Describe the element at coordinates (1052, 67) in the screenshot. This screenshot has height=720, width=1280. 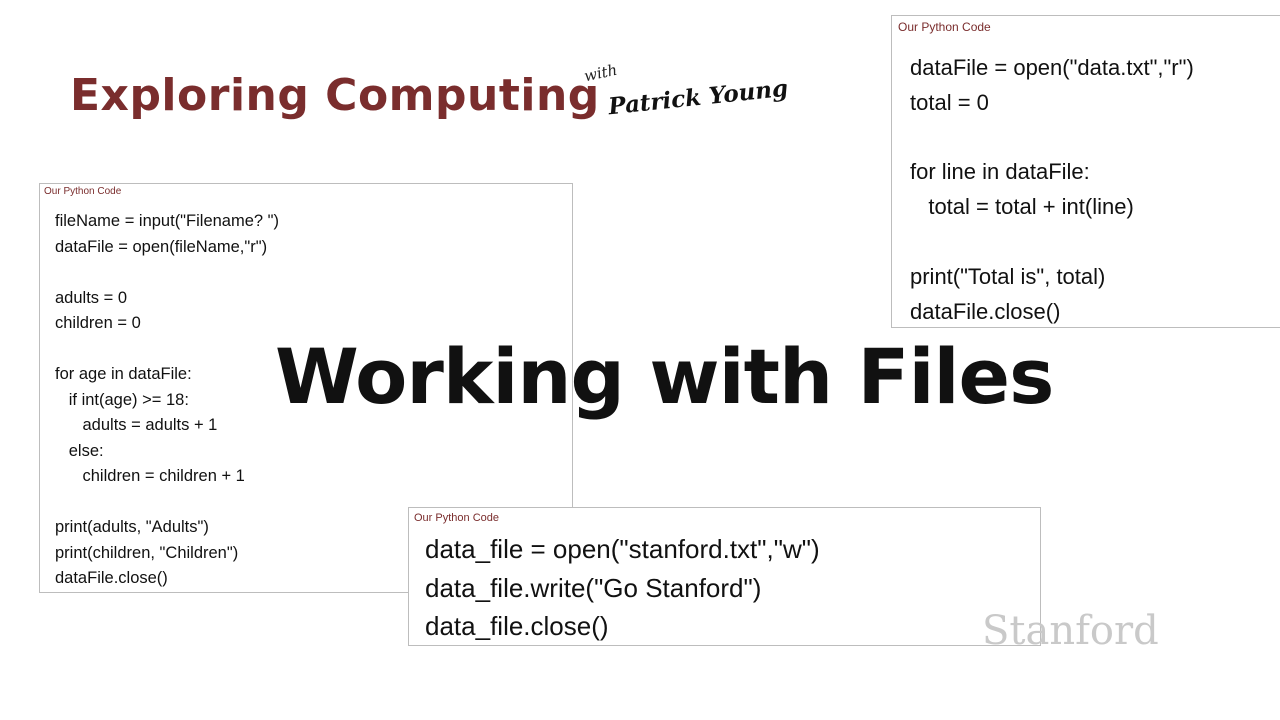
I see `code-line: dataFile = open("data.txt","r")` at that location.